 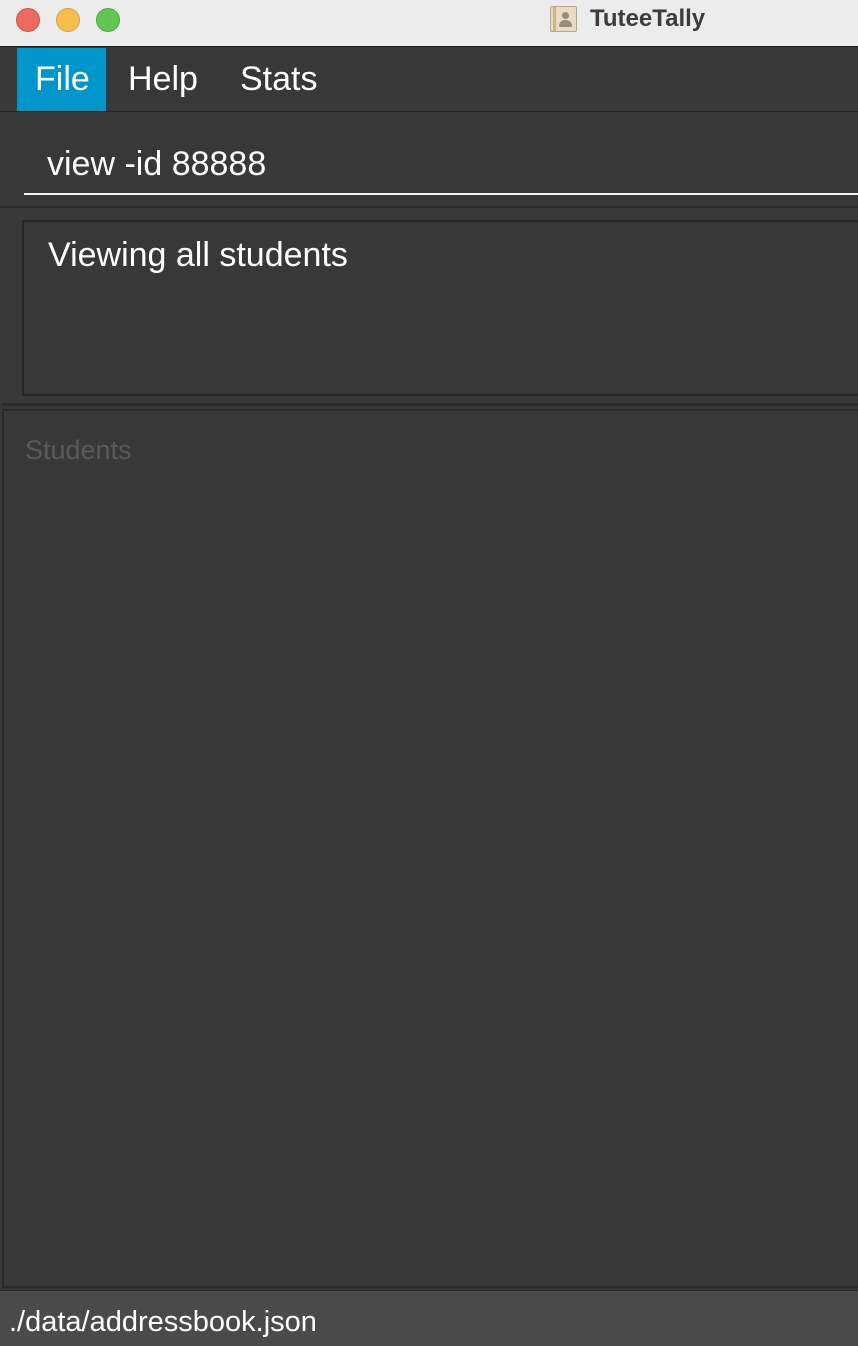 What do you see at coordinates (648, 18) in the screenshot?
I see `window-title: TuteeTally` at bounding box center [648, 18].